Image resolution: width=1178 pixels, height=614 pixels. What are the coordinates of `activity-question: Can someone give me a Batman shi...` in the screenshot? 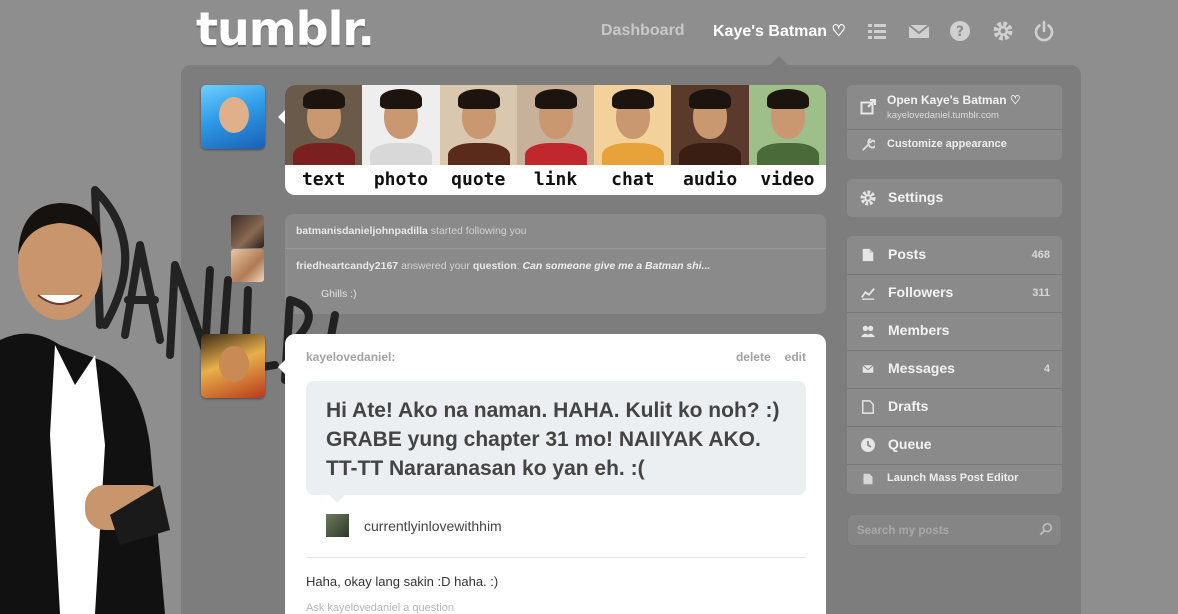 It's located at (616, 266).